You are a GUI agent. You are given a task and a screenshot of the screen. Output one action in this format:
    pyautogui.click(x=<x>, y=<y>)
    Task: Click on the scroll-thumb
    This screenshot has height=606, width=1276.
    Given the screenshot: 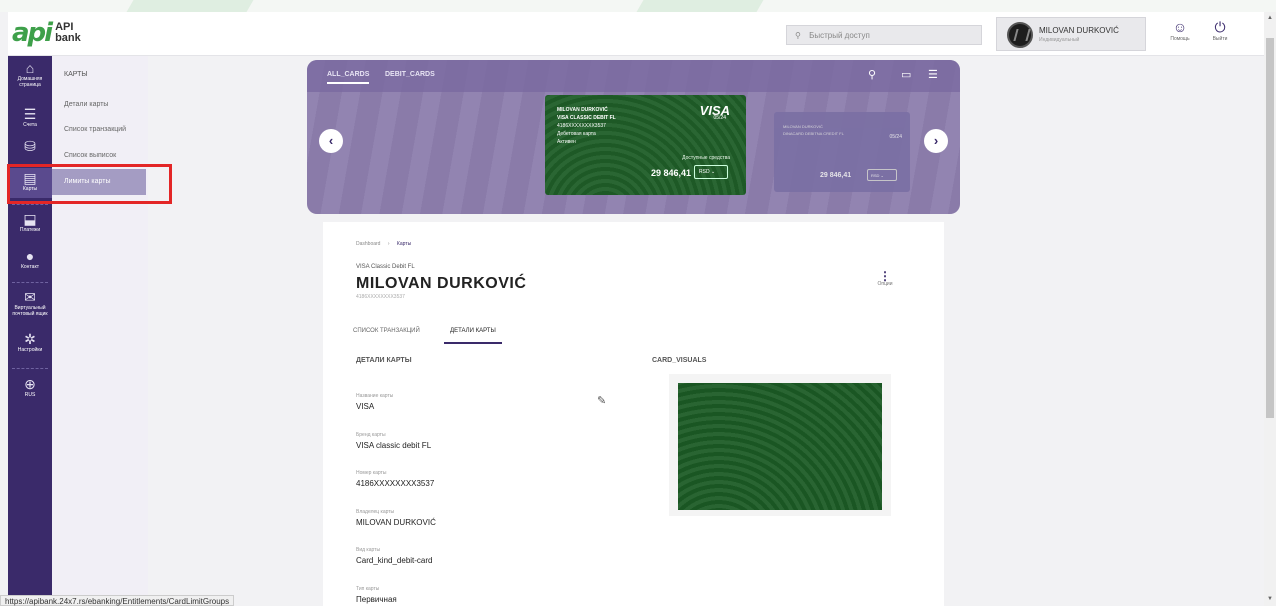 What is the action you would take?
    pyautogui.click(x=1270, y=228)
    